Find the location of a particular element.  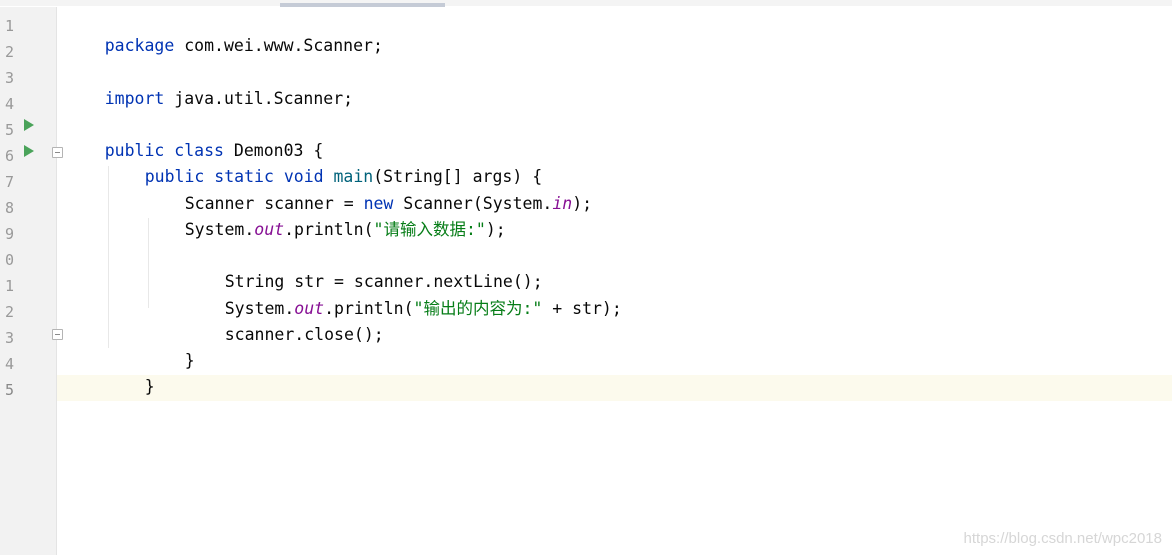

line-number-gutter: 1 2 3 4 5 6 7 8 9 0 1 2 3 4 5 is located at coordinates (28, 281).